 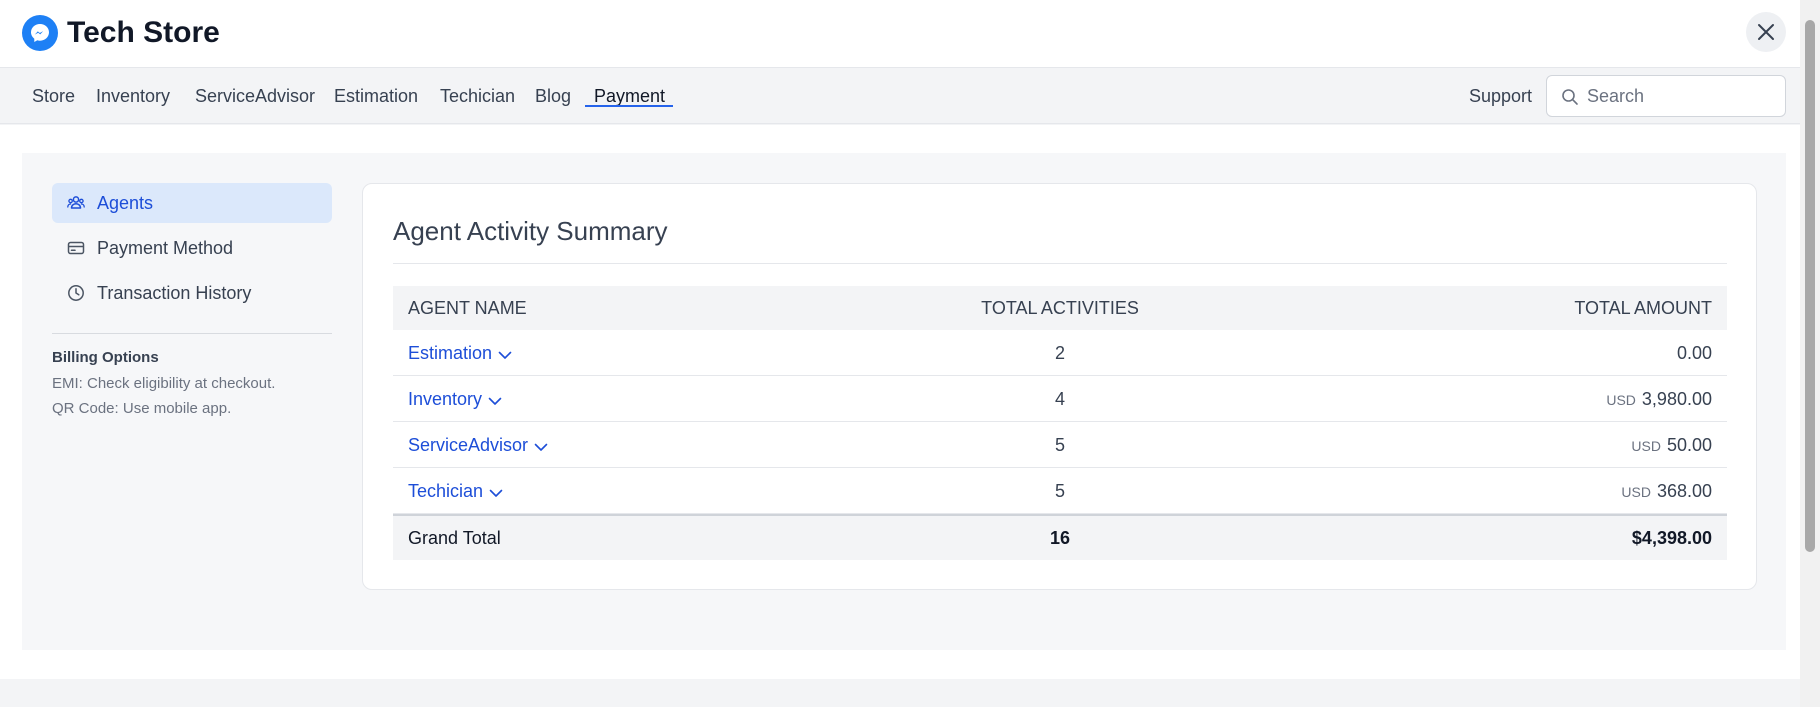 I want to click on agent-name: Techician, so click(x=446, y=491).